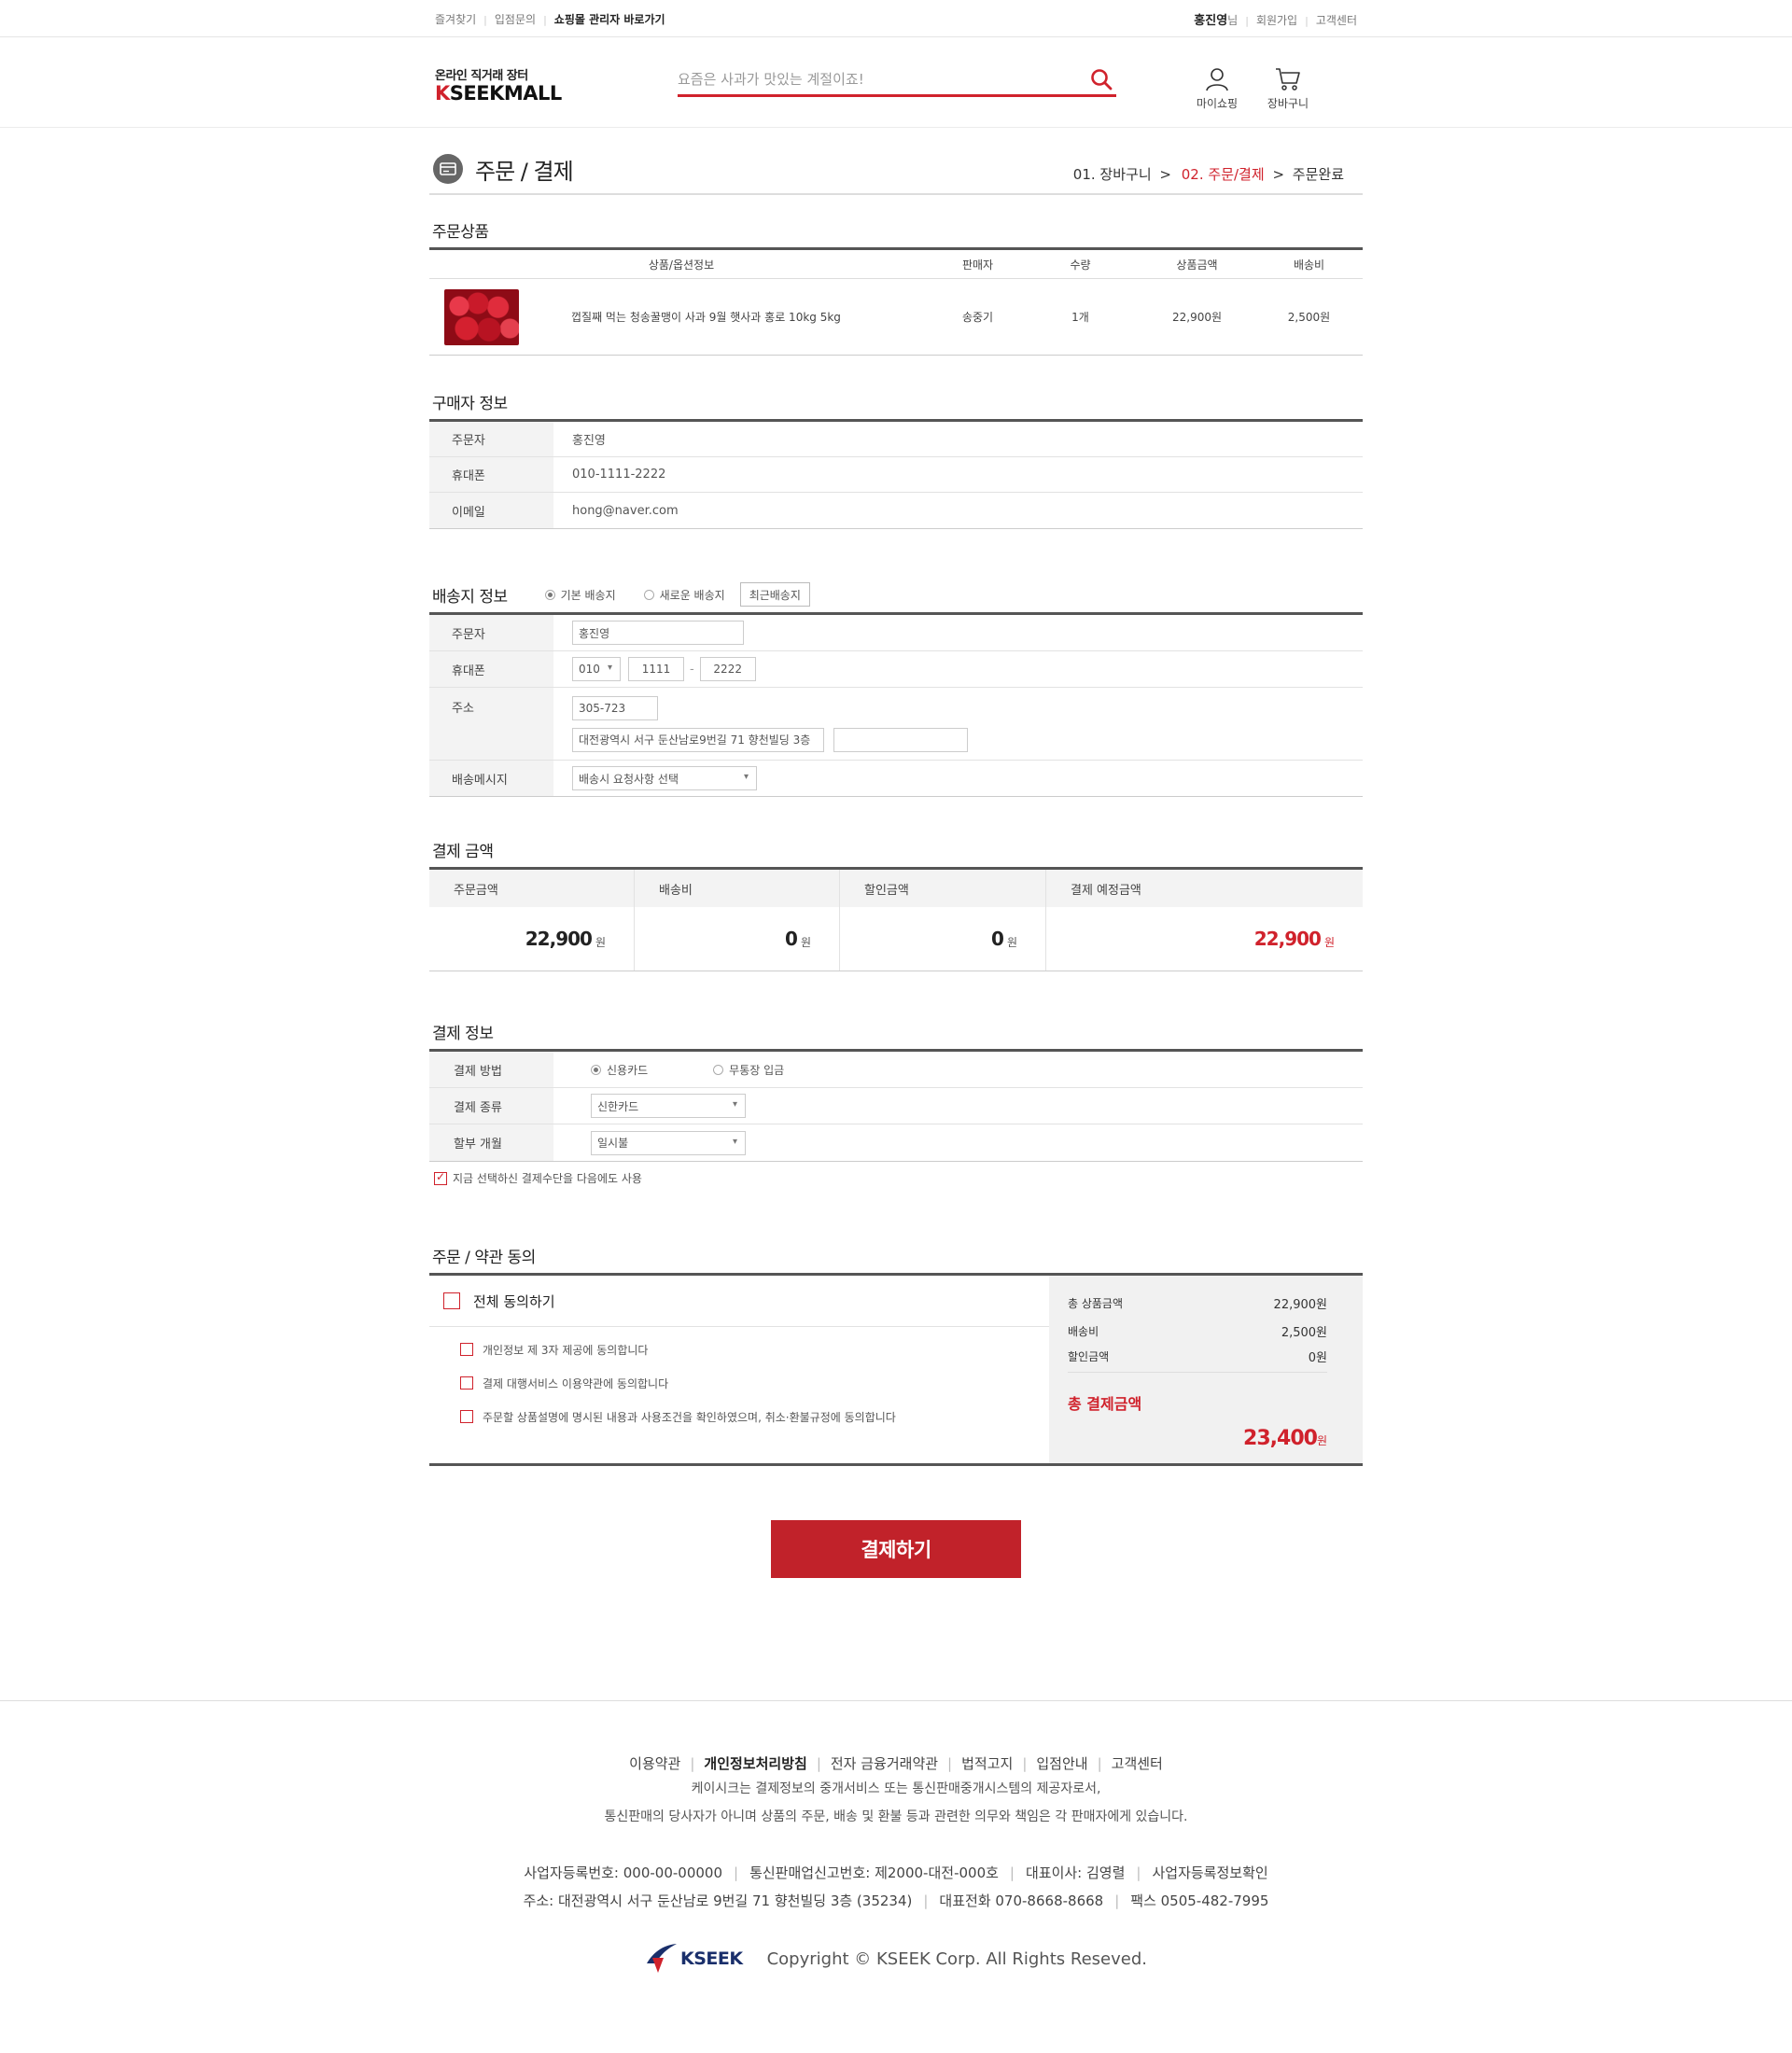  I want to click on agree-product-terms-checkbox, so click(466, 1416).